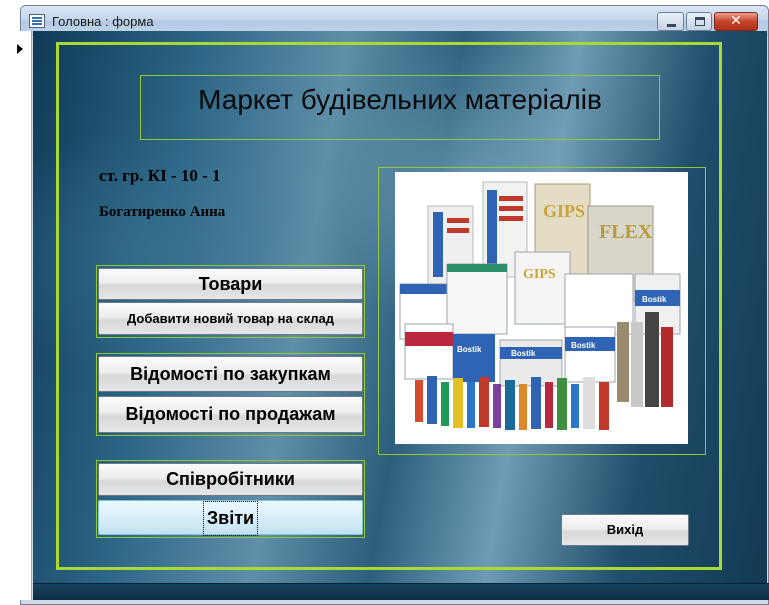  Describe the element at coordinates (625, 530) in the screenshot. I see `exit-button: Вихід` at that location.